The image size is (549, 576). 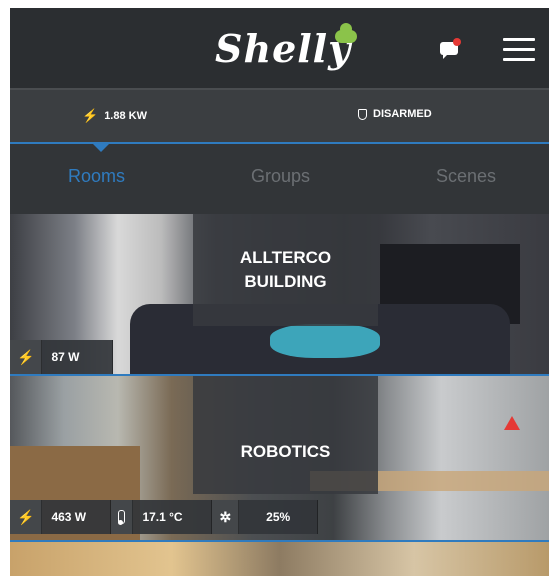 I want to click on chat-bubble-icon, so click(x=451, y=49).